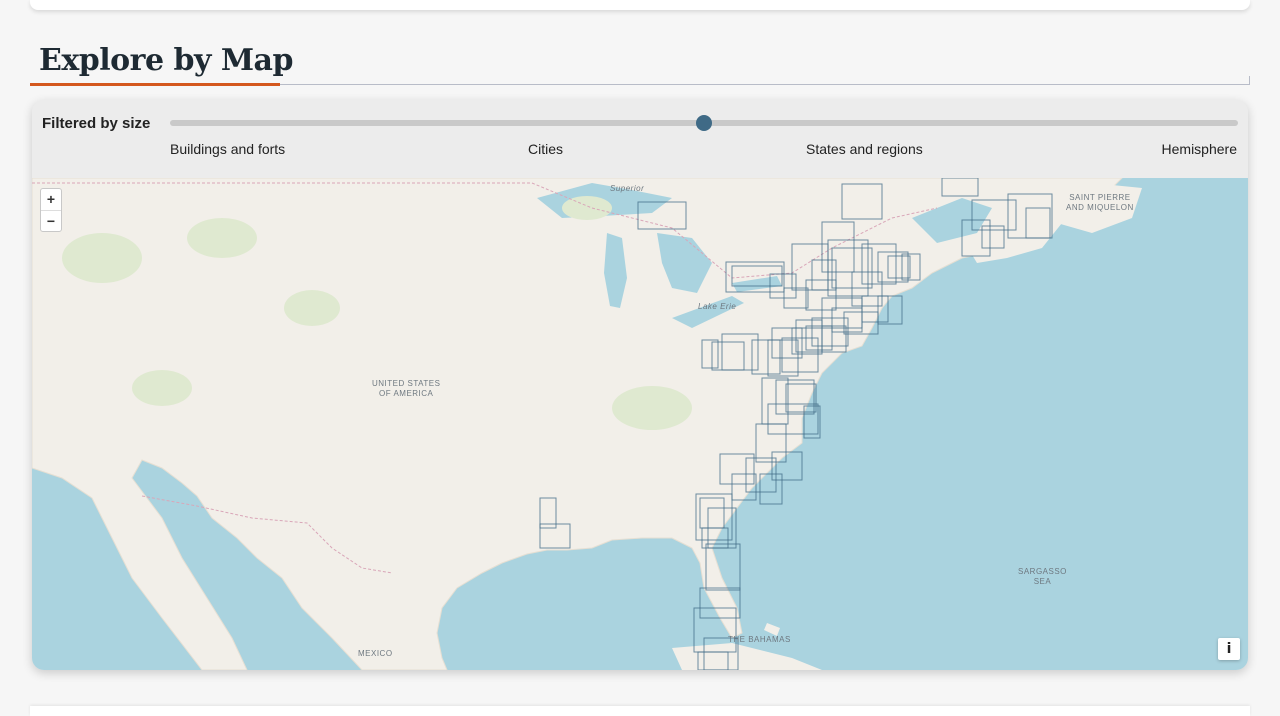  Describe the element at coordinates (227, 149) in the screenshot. I see `tick-buildings-and-forts: Buildings and forts` at that location.